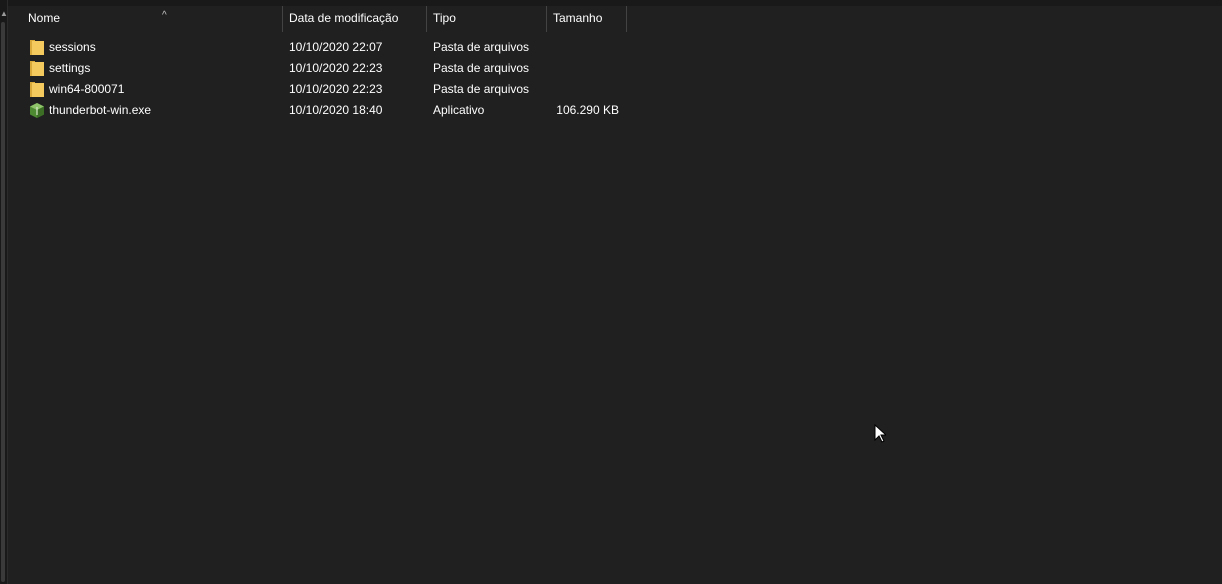  What do you see at coordinates (87, 89) in the screenshot?
I see `file-name: win64-800071` at bounding box center [87, 89].